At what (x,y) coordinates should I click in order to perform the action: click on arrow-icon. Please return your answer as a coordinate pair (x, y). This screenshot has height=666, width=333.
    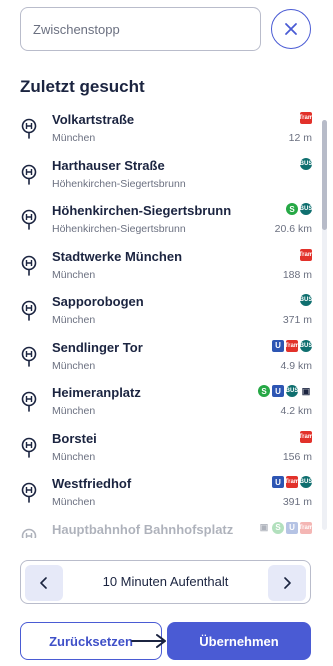
    Looking at the image, I should click on (148, 641).